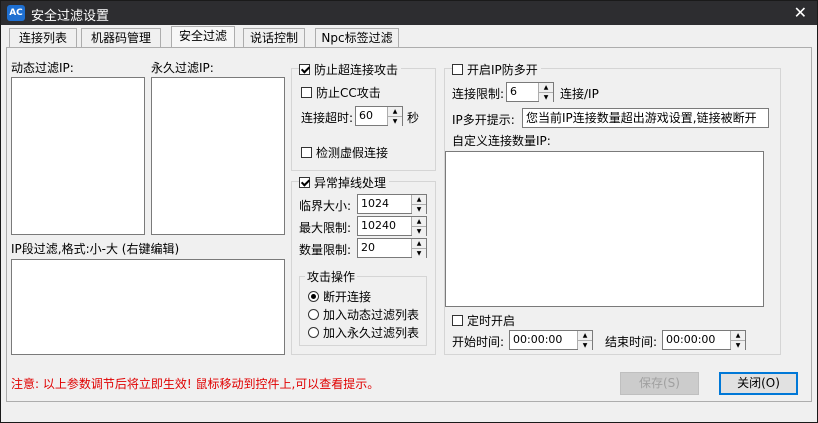 The height and width of the screenshot is (423, 818). What do you see at coordinates (325, 206) in the screenshot?
I see `critical-size-label: 临界大小:` at bounding box center [325, 206].